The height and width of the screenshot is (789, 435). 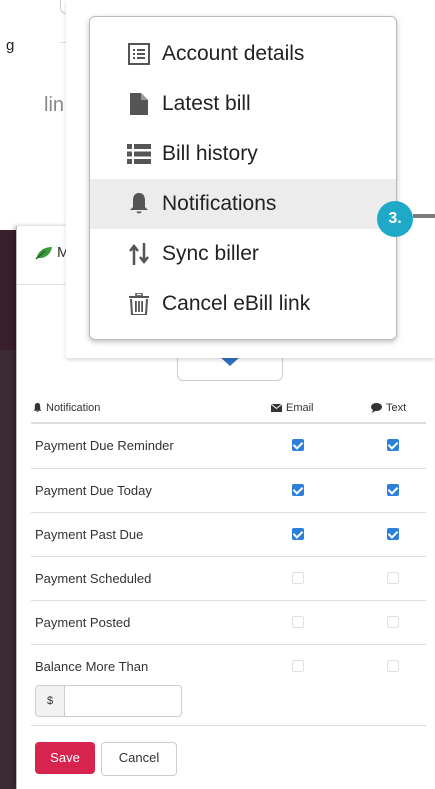 What do you see at coordinates (219, 203) in the screenshot?
I see `menu-item-label: Notifications` at bounding box center [219, 203].